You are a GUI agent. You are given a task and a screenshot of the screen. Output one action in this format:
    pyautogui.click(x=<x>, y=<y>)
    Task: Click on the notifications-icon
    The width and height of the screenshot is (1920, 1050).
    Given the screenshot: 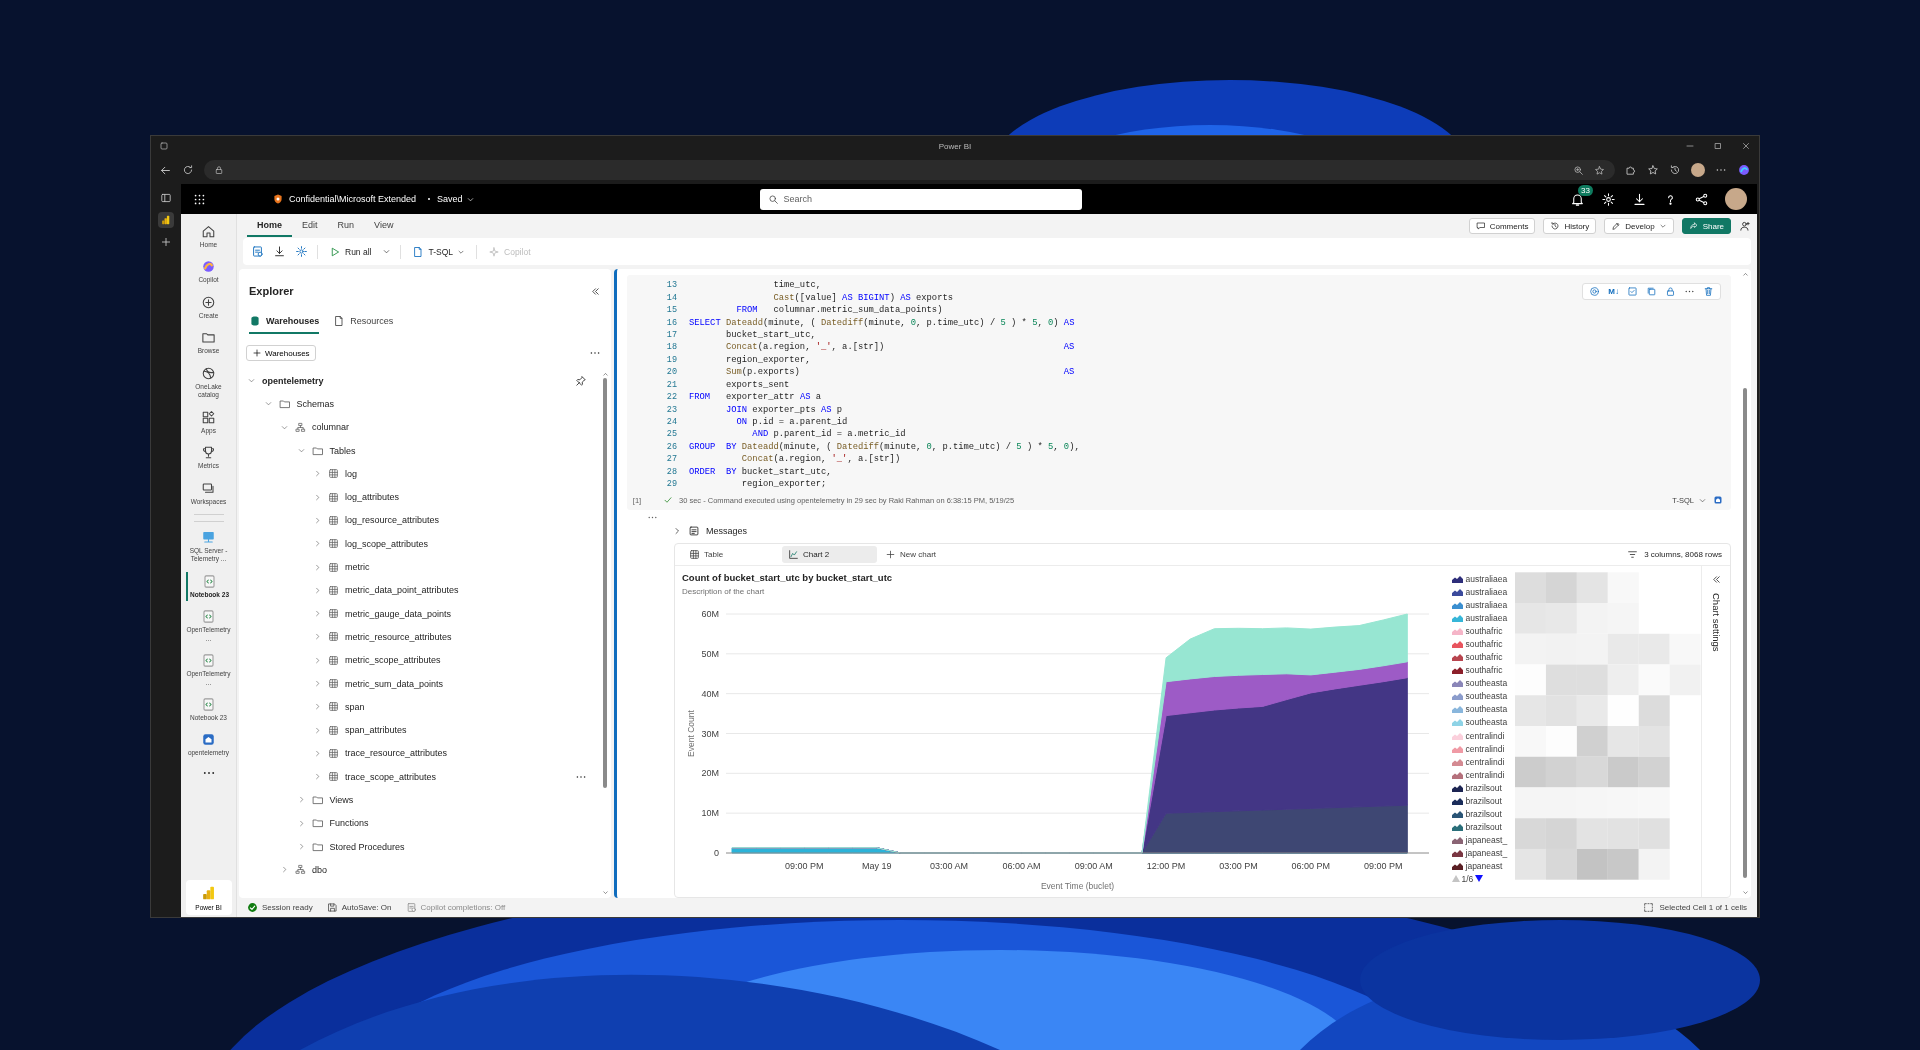 What is the action you would take?
    pyautogui.click(x=1577, y=199)
    